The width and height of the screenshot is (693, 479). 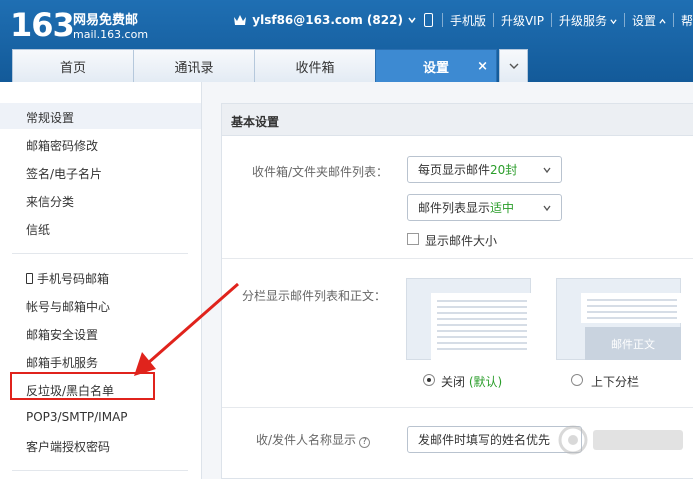 I want to click on split-off-text: 关闭, so click(x=453, y=382).